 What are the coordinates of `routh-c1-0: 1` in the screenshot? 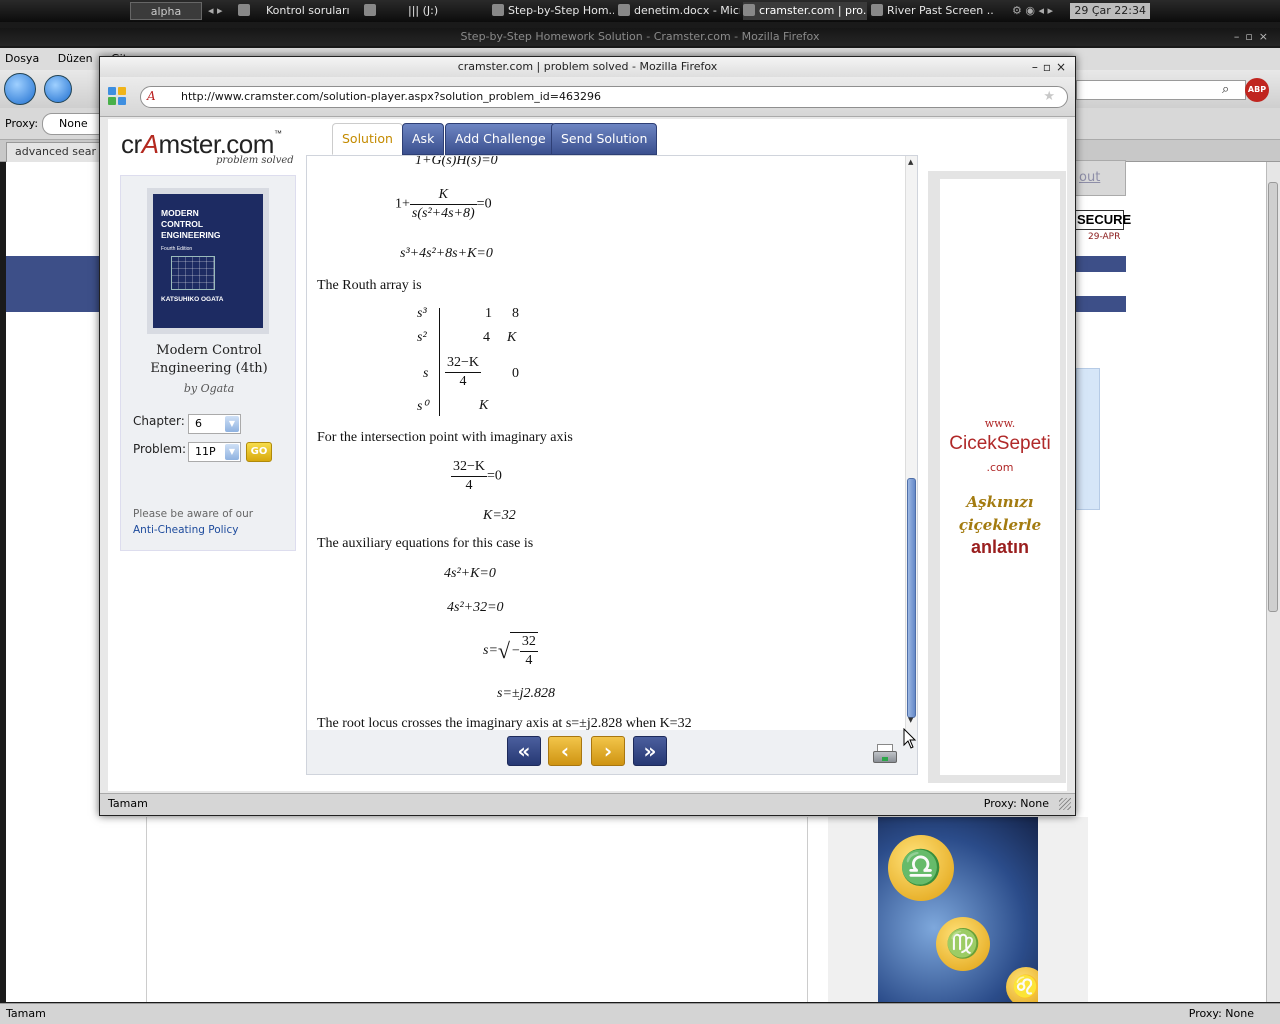 It's located at (488, 313).